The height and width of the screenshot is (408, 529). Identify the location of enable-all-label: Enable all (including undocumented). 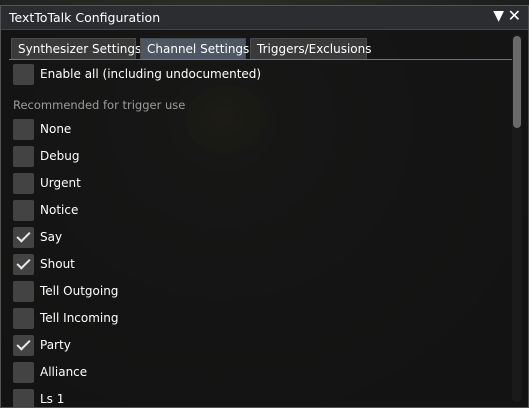
(151, 74).